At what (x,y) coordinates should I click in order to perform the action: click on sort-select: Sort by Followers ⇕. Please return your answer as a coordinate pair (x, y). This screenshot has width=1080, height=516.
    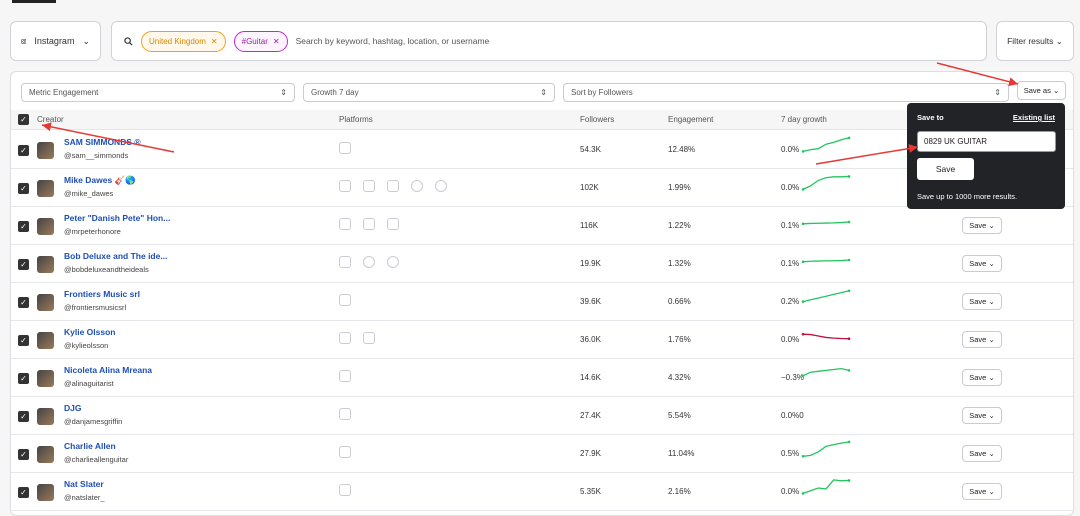
    Looking at the image, I should click on (786, 92).